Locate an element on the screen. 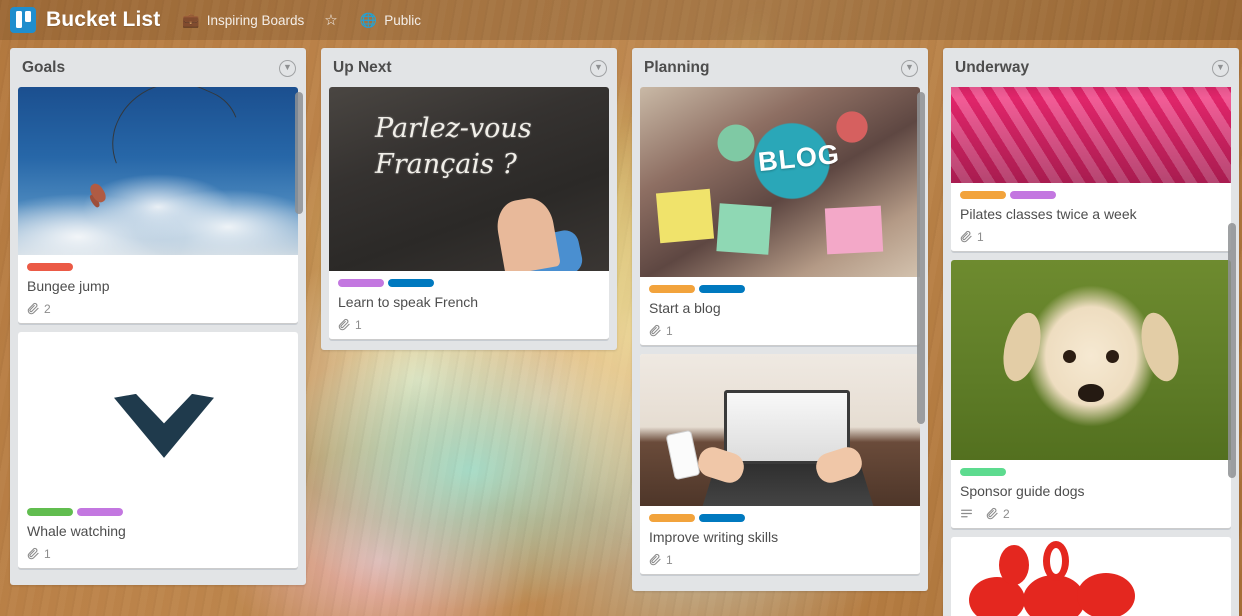  description-icon is located at coordinates (966, 513).